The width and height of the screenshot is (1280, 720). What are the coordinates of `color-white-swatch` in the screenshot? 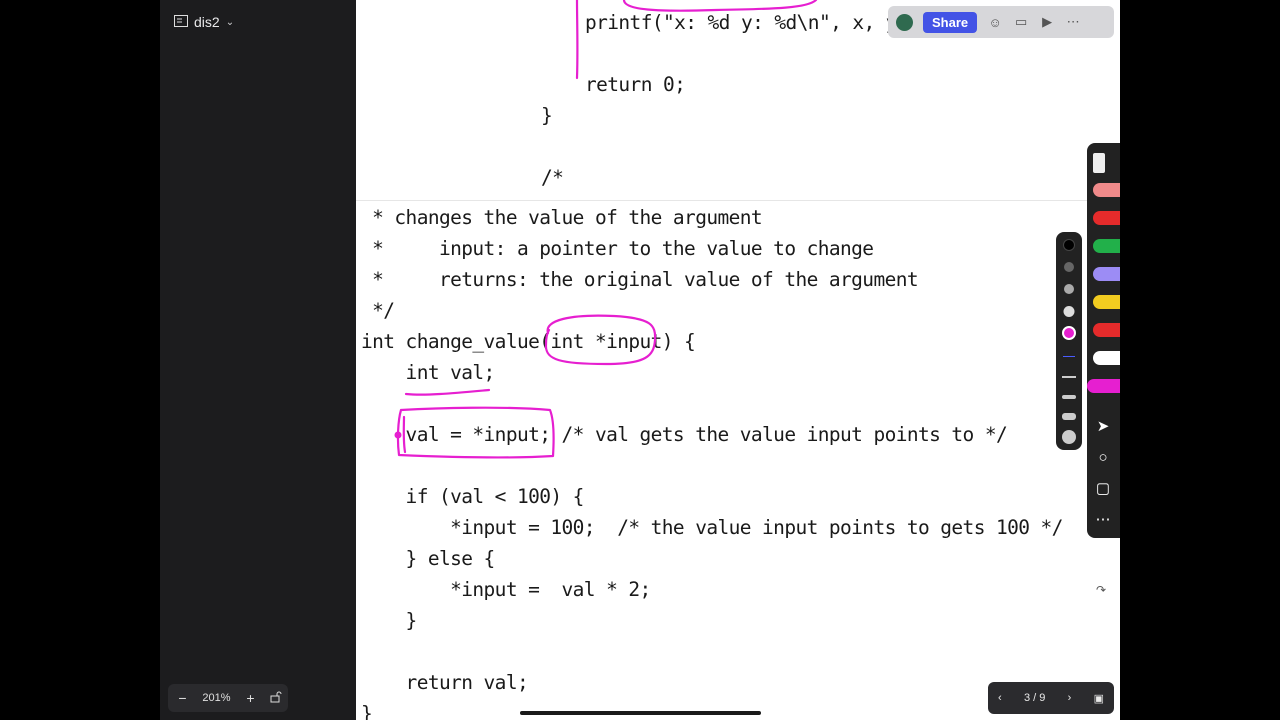 It's located at (1069, 311).